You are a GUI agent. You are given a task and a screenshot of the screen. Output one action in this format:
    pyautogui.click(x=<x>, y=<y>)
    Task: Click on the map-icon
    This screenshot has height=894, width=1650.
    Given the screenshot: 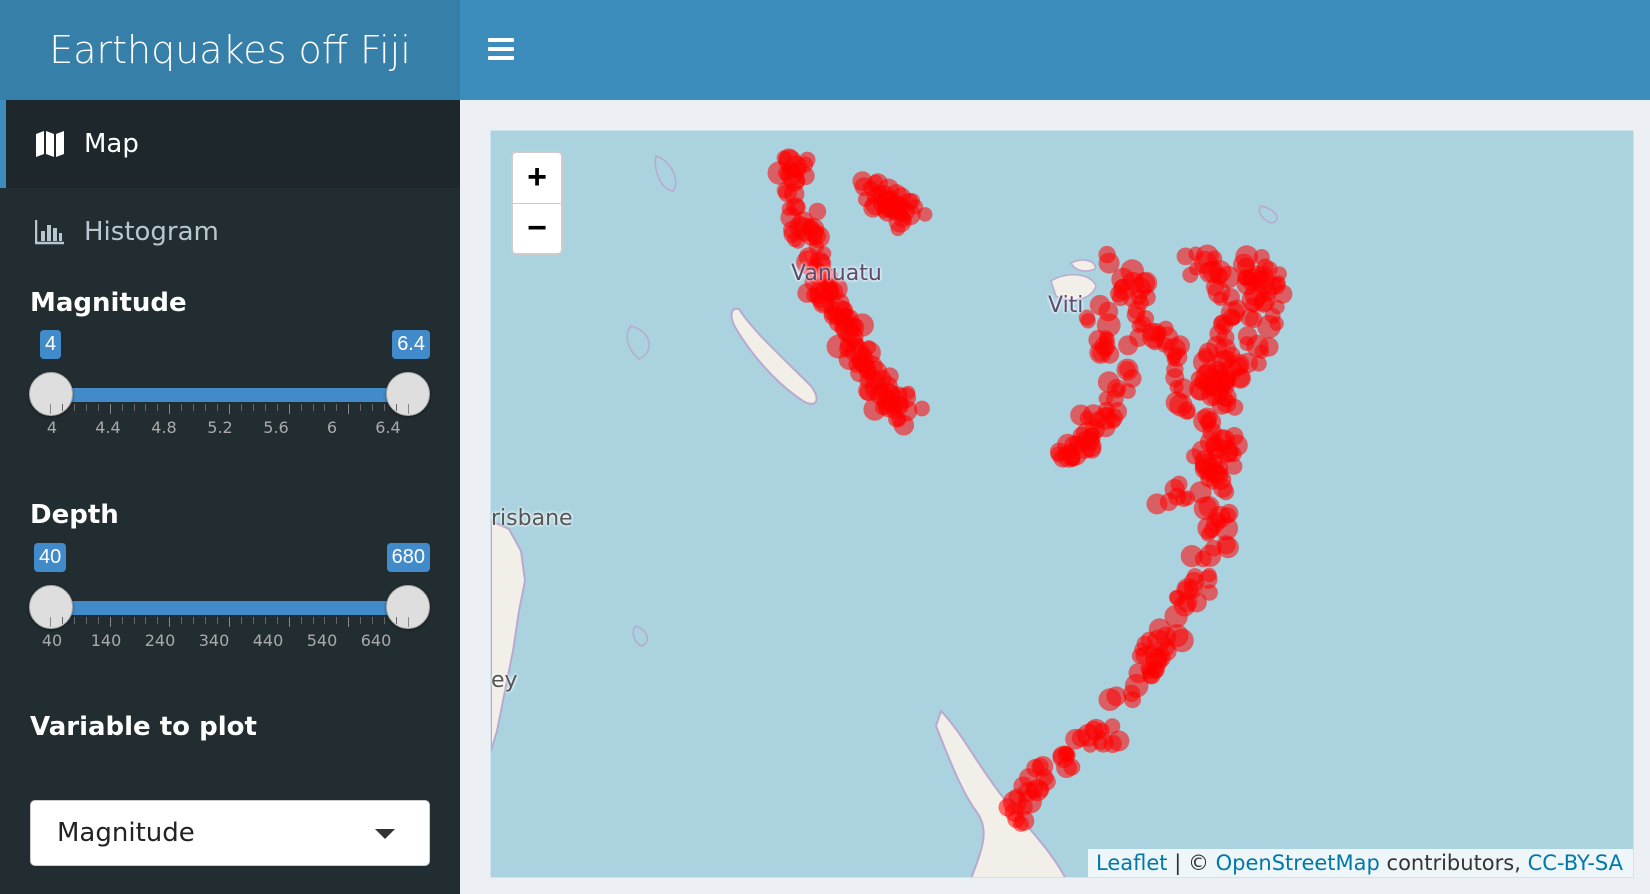 What is the action you would take?
    pyautogui.click(x=50, y=144)
    